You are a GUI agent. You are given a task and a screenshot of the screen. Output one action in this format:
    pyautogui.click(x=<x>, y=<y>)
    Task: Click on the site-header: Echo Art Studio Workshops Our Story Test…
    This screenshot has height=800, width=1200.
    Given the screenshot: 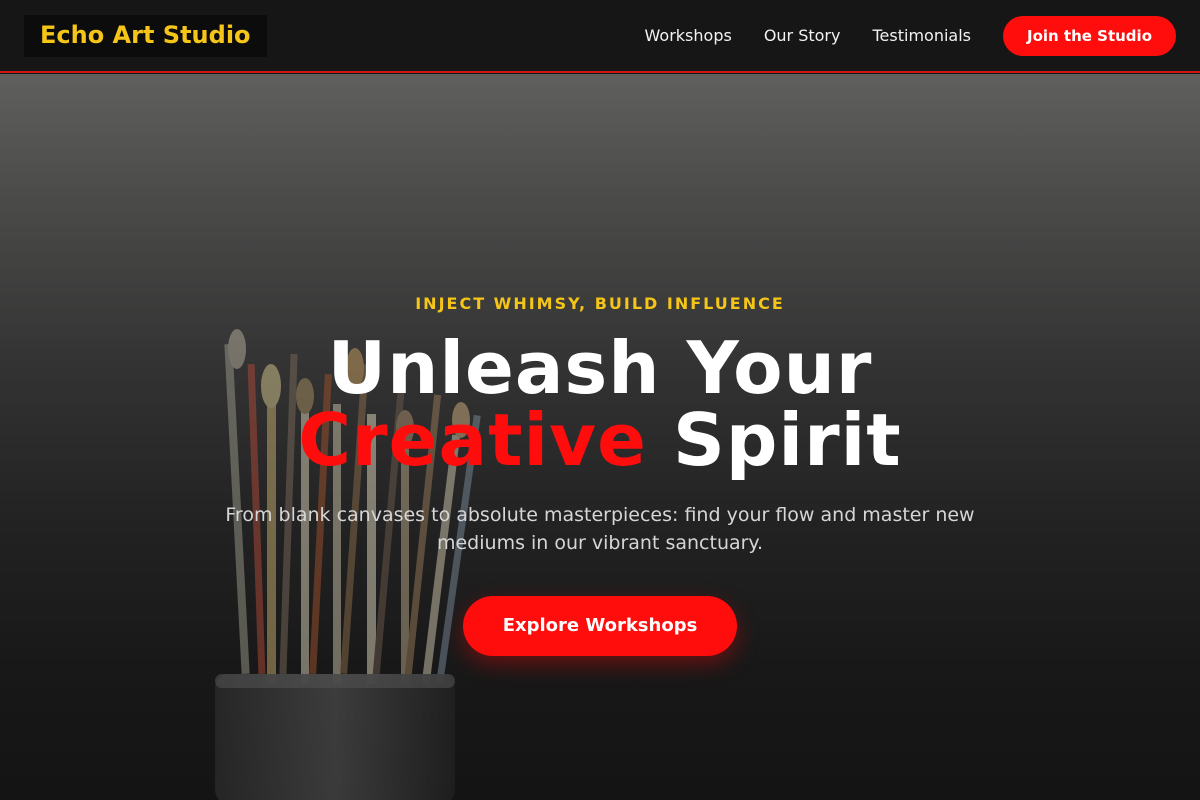 What is the action you would take?
    pyautogui.click(x=600, y=36)
    